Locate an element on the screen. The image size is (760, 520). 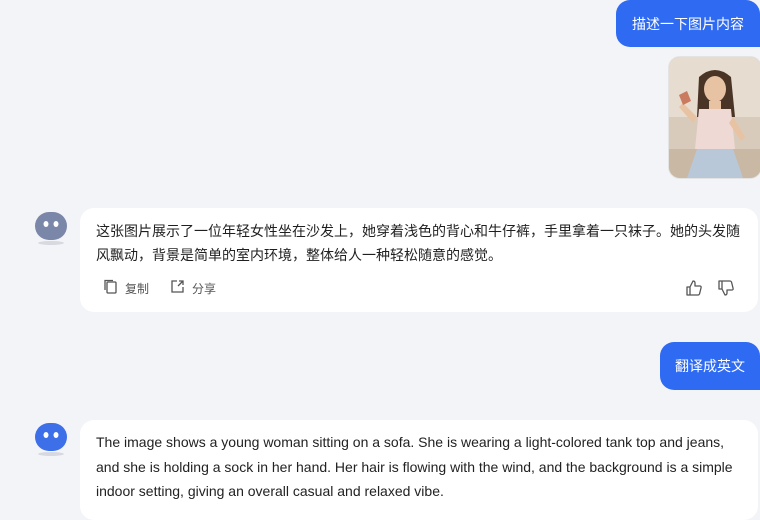
user-message-text: 翻译成英文 is located at coordinates (710, 367).